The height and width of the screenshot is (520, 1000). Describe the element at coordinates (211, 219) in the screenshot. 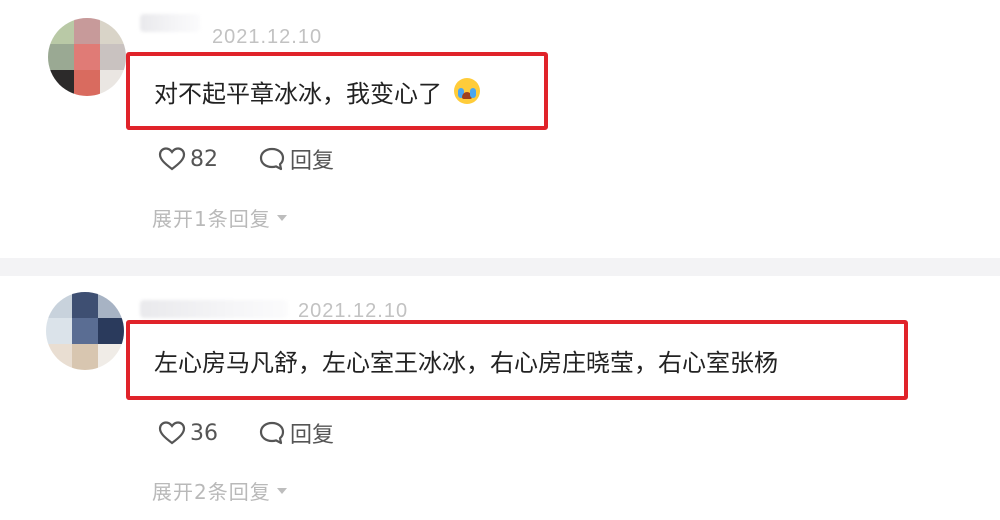

I see `expand-replies-label: 展开1条回复` at that location.